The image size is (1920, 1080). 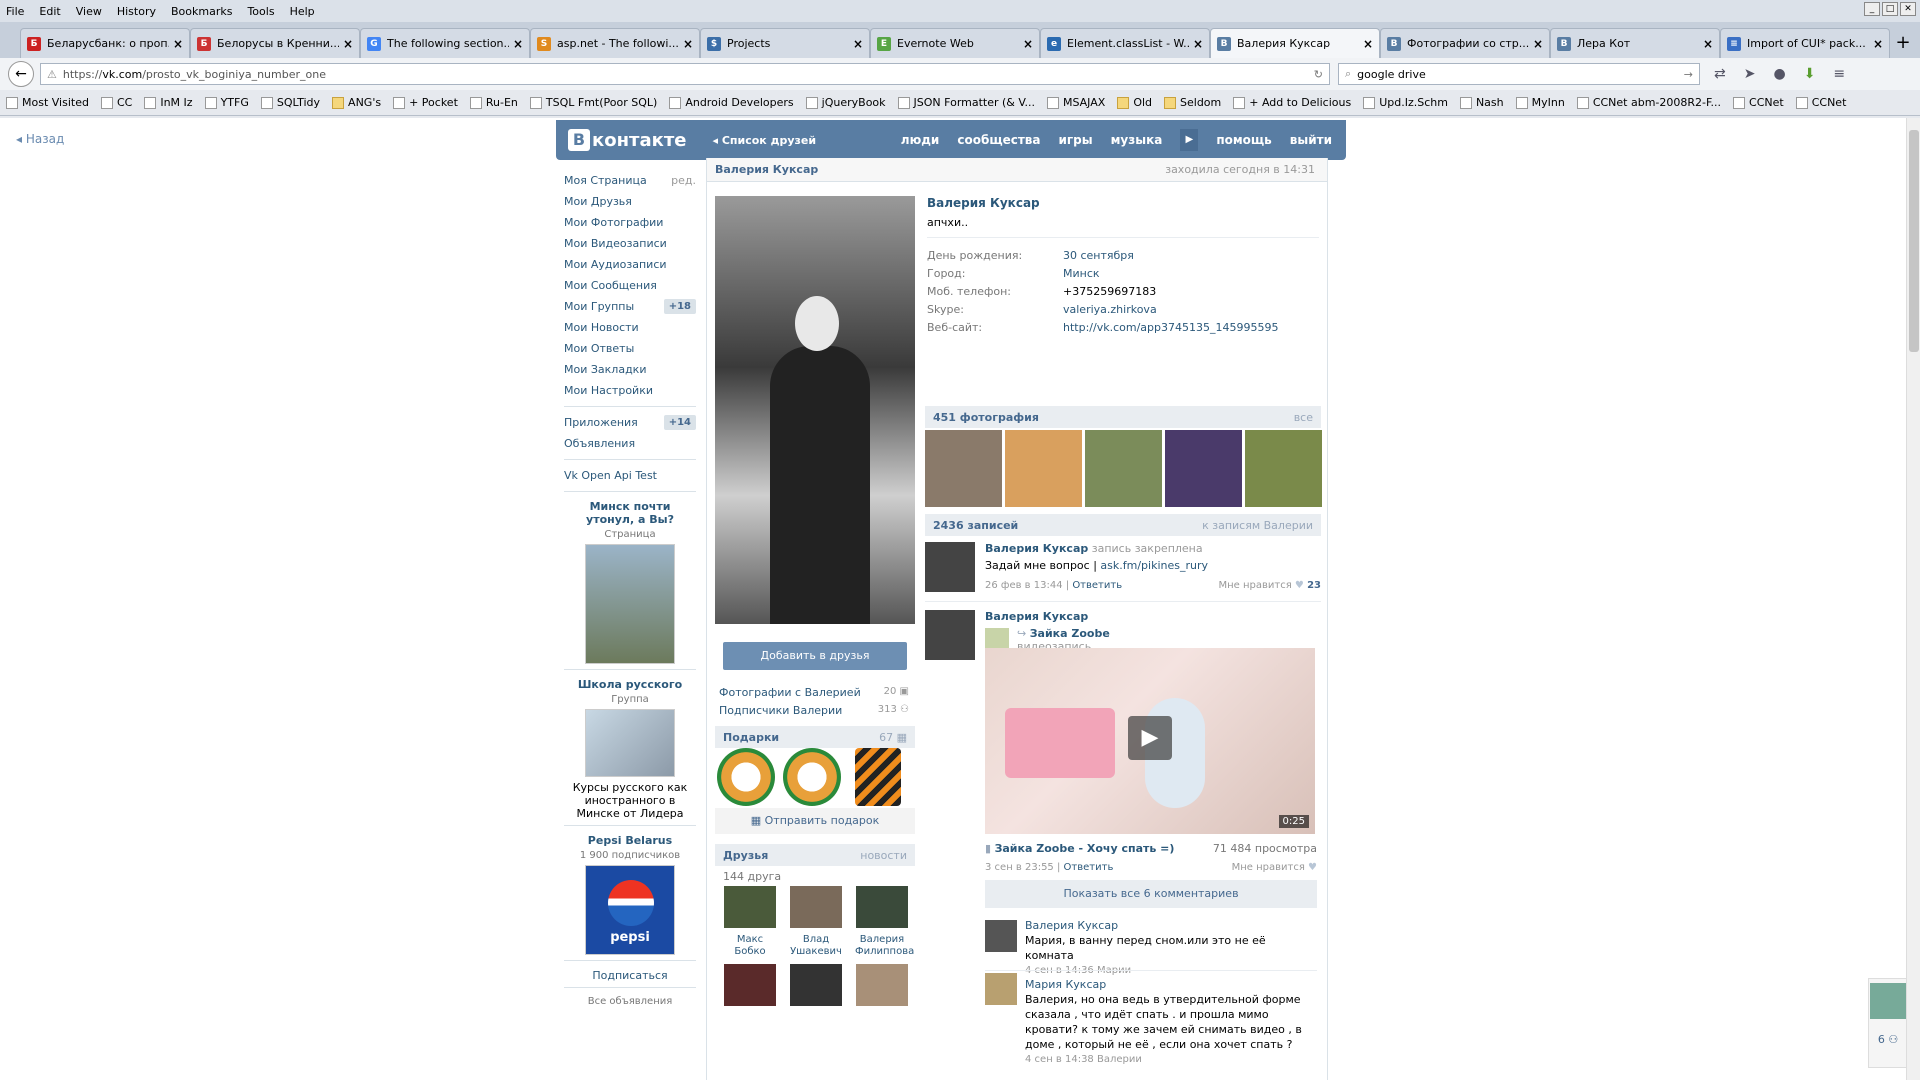 I want to click on video-player: ▶ 0:25, so click(x=1150, y=741).